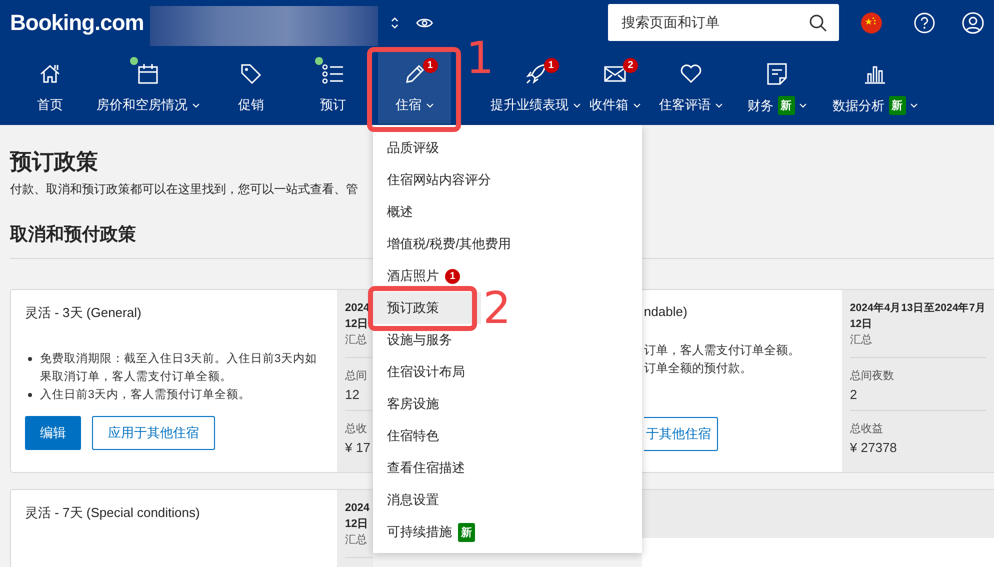  Describe the element at coordinates (142, 105) in the screenshot. I see `nav-label: 房价和空房情况` at that location.